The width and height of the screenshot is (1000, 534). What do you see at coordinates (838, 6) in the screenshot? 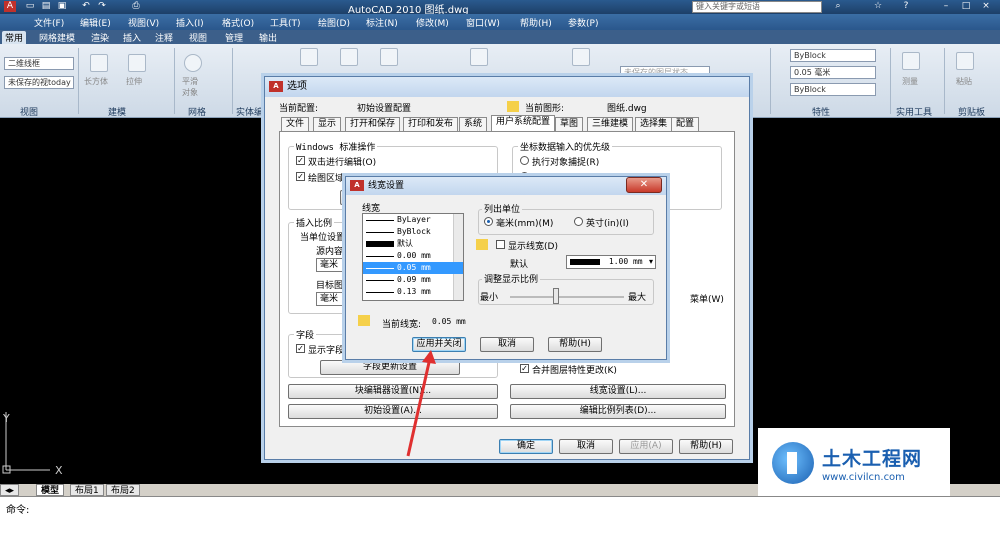
I see `search-icon: ⌕` at bounding box center [838, 6].